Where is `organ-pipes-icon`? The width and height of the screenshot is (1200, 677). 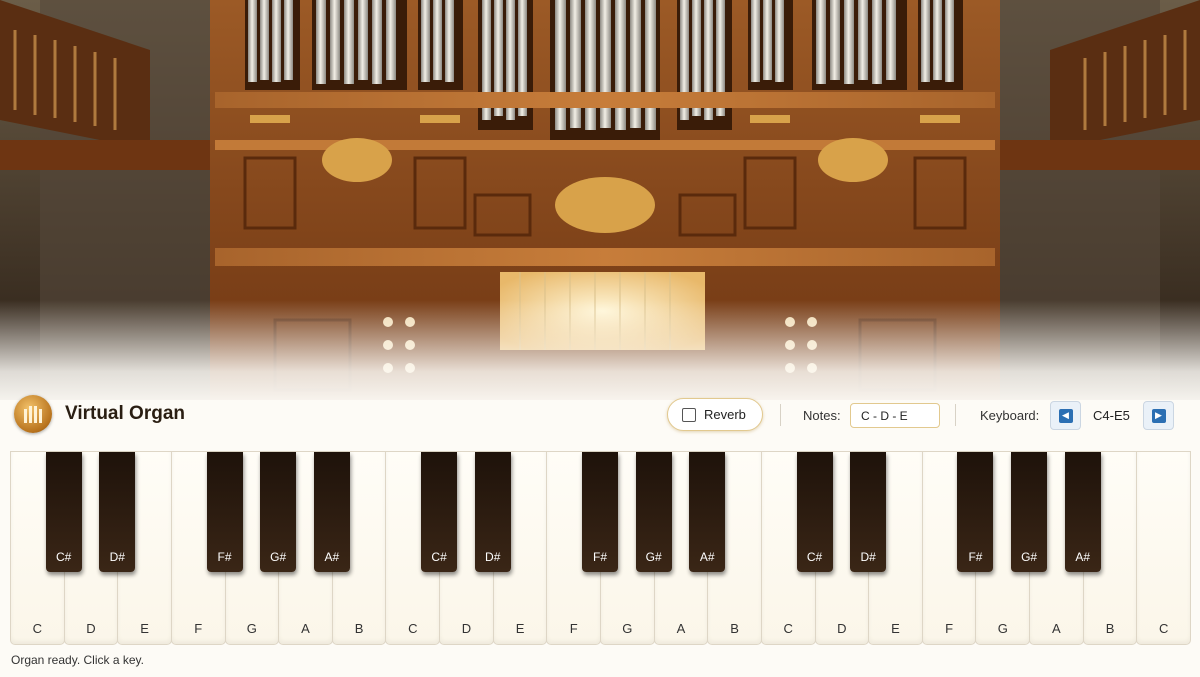
organ-pipes-icon is located at coordinates (33, 414).